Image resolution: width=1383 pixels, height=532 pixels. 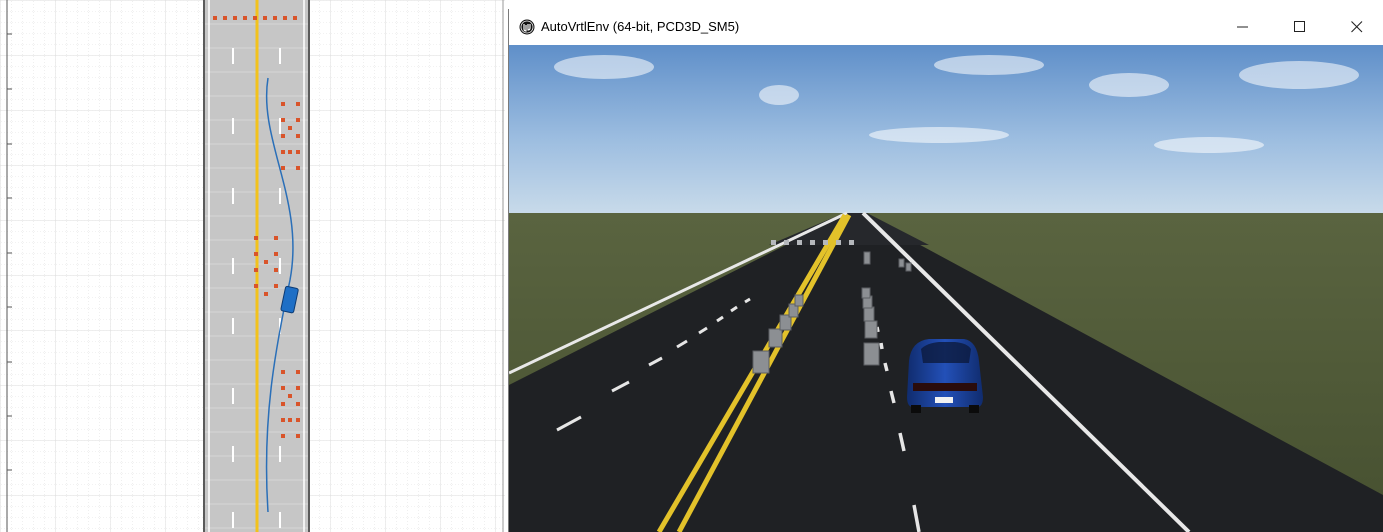 What do you see at coordinates (640, 26) in the screenshot?
I see `window-title: AutoVrtlEnv (64-bit, PCD3D_SM5)` at bounding box center [640, 26].